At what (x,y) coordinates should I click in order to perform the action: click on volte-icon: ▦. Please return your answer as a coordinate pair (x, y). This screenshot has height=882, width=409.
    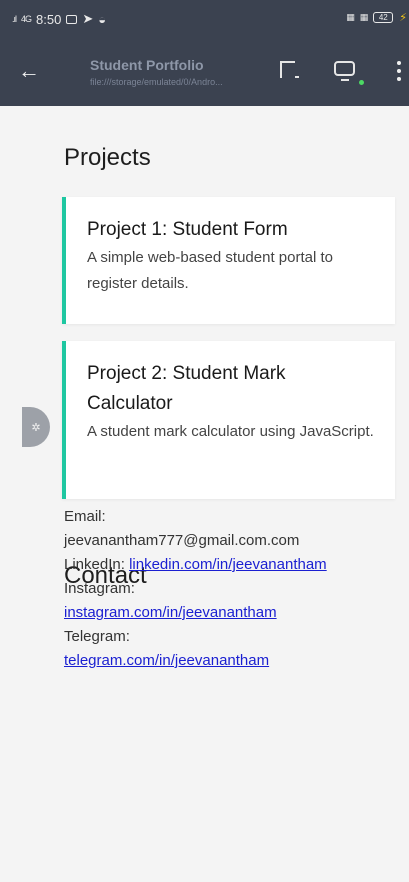
    Looking at the image, I should click on (350, 17).